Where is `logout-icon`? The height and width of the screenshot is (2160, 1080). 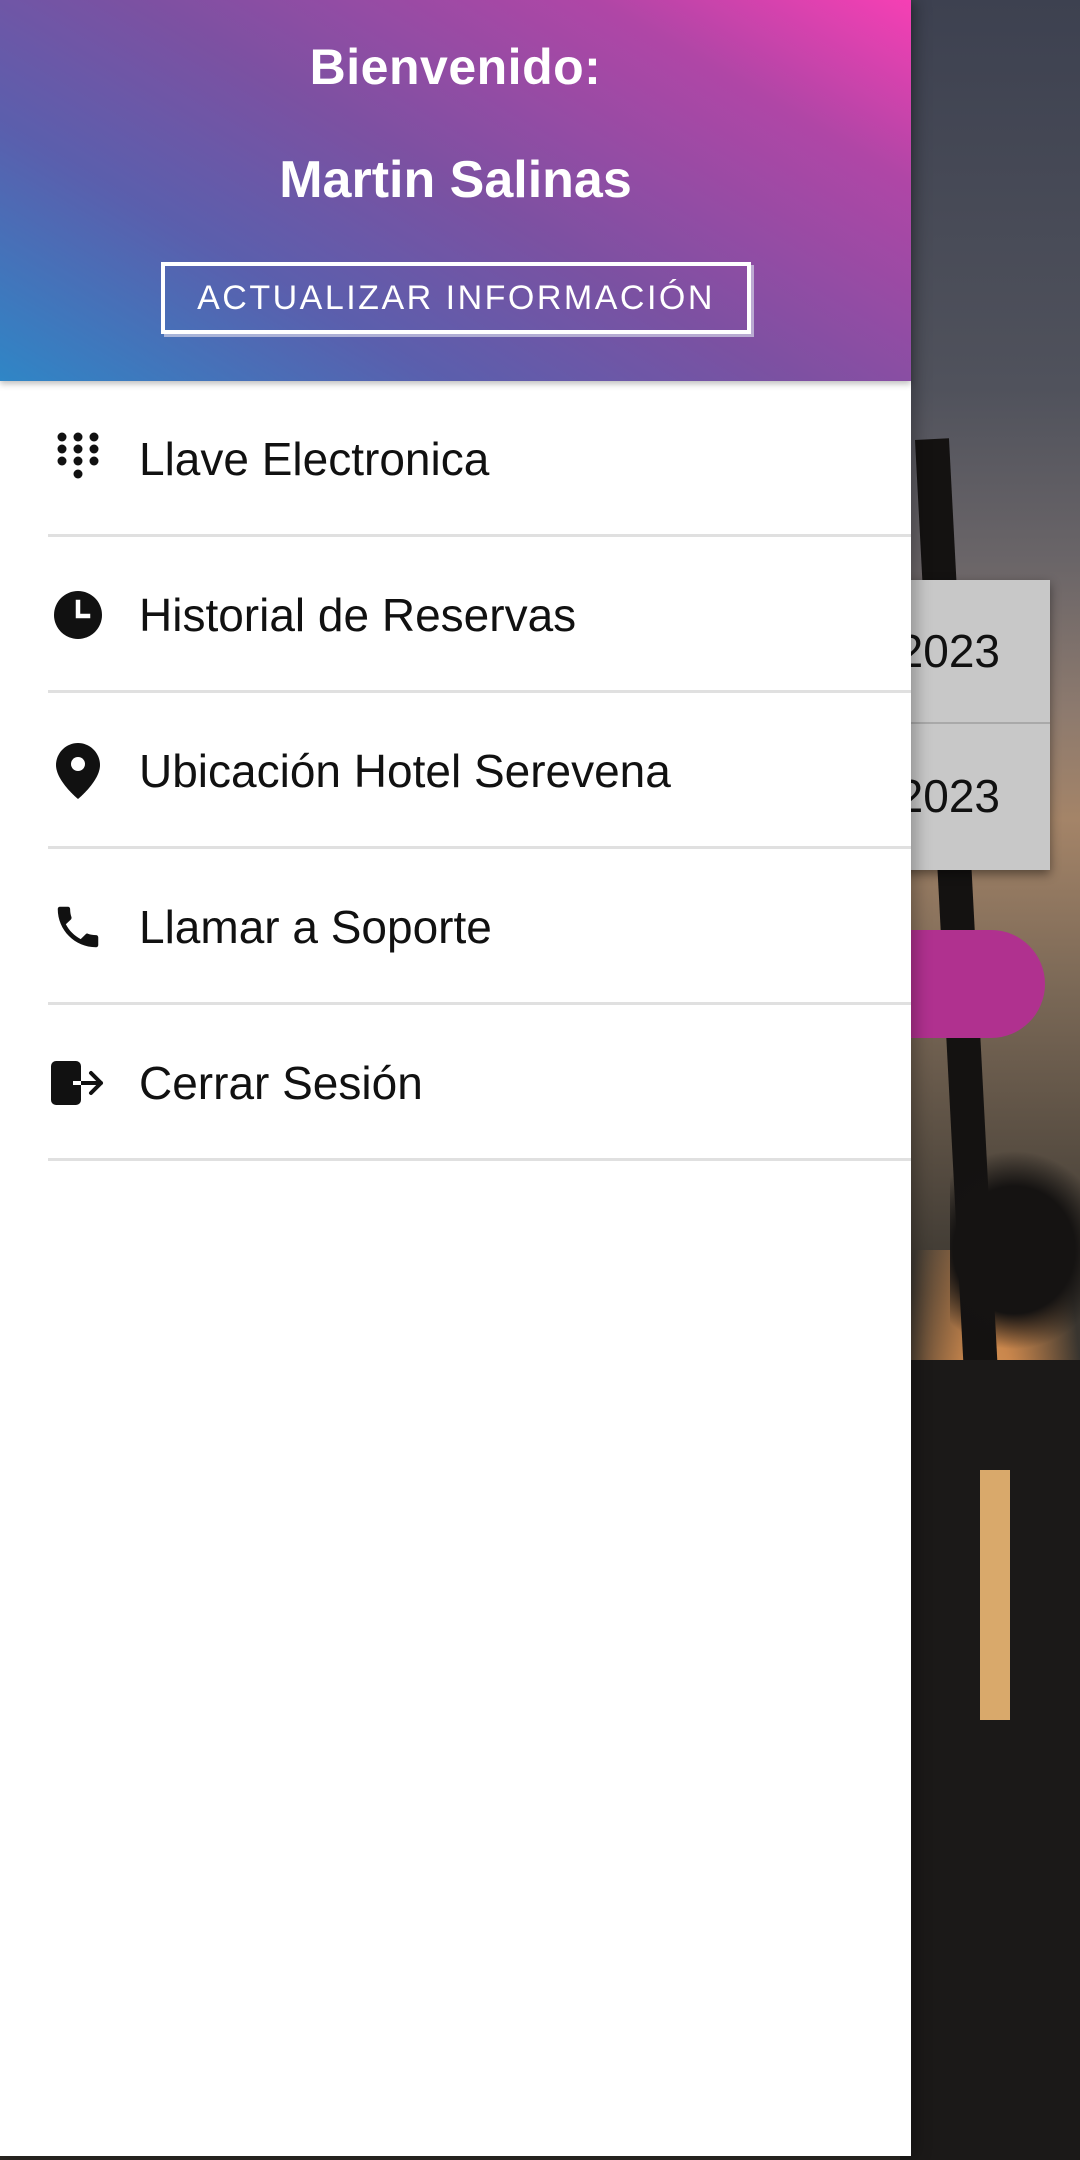 logout-icon is located at coordinates (78, 1083).